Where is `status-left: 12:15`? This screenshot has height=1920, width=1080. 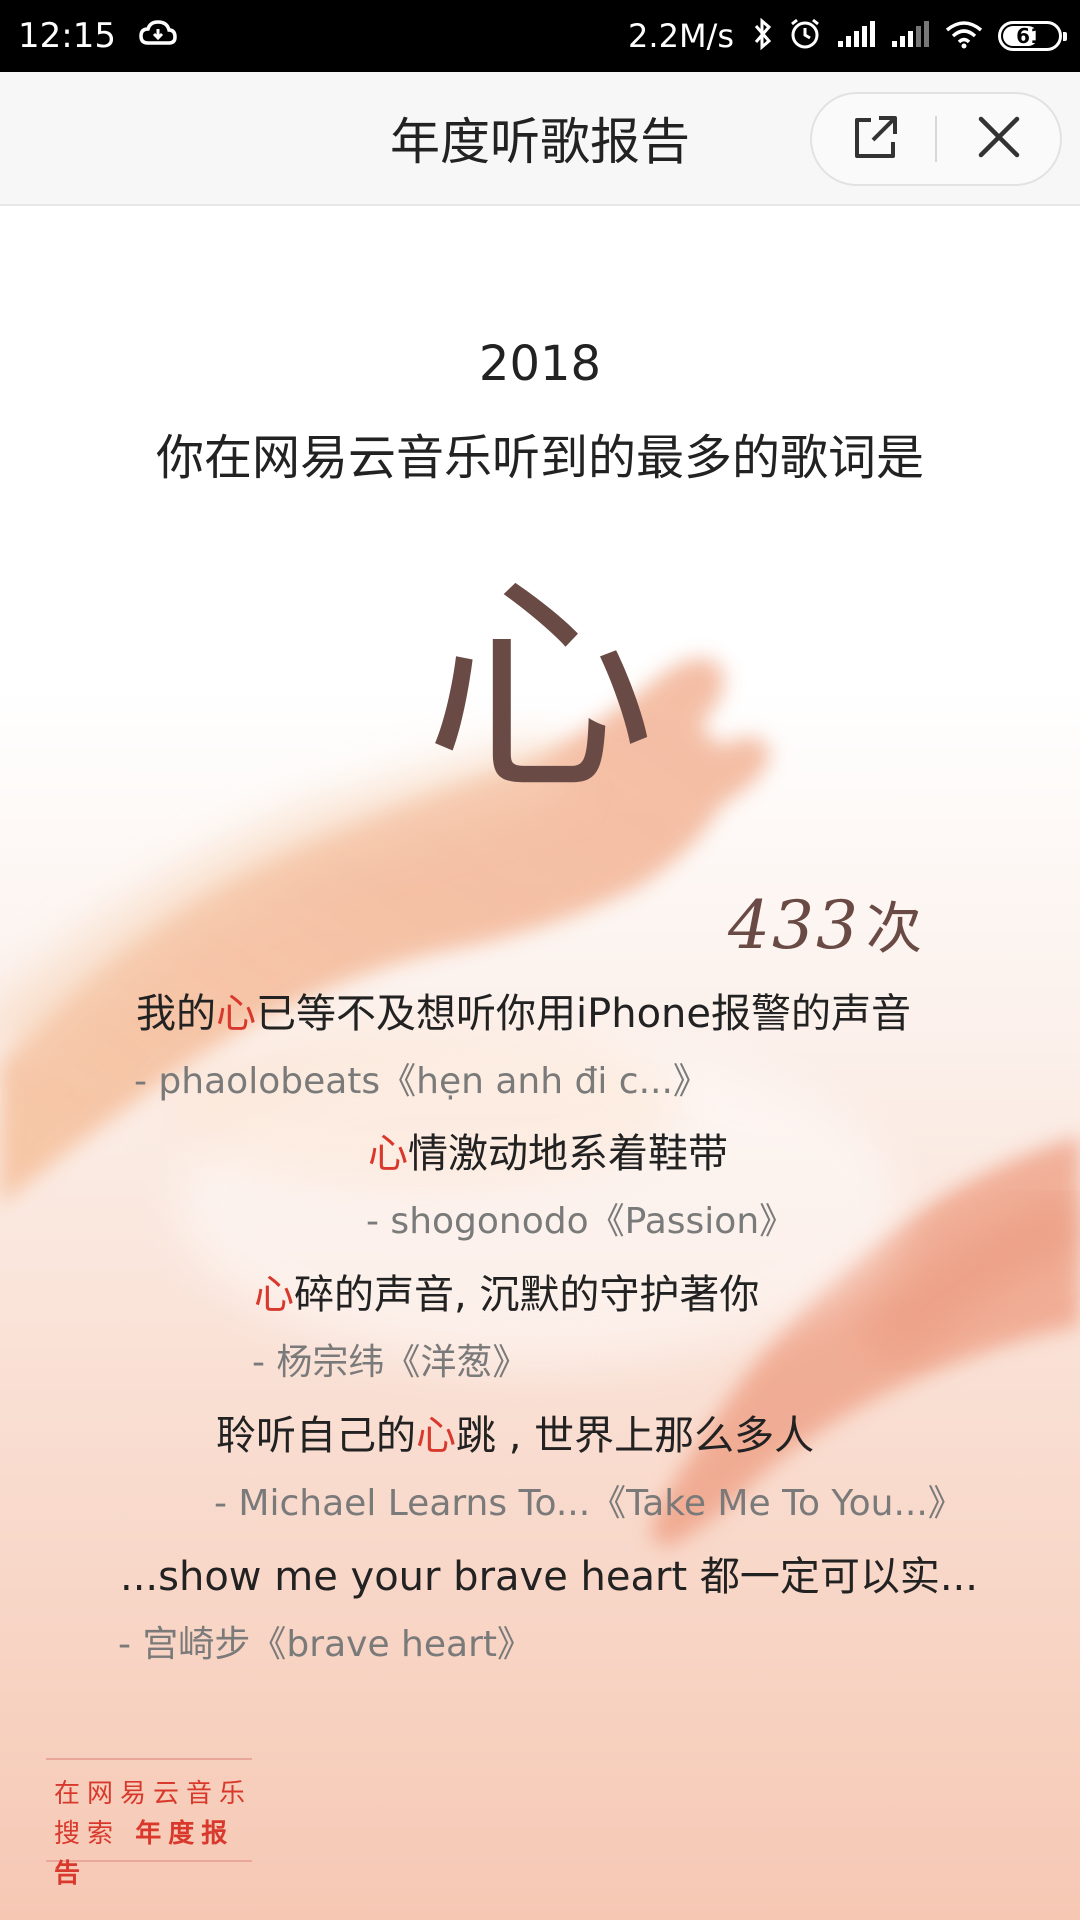 status-left: 12:15 is located at coordinates (98, 36).